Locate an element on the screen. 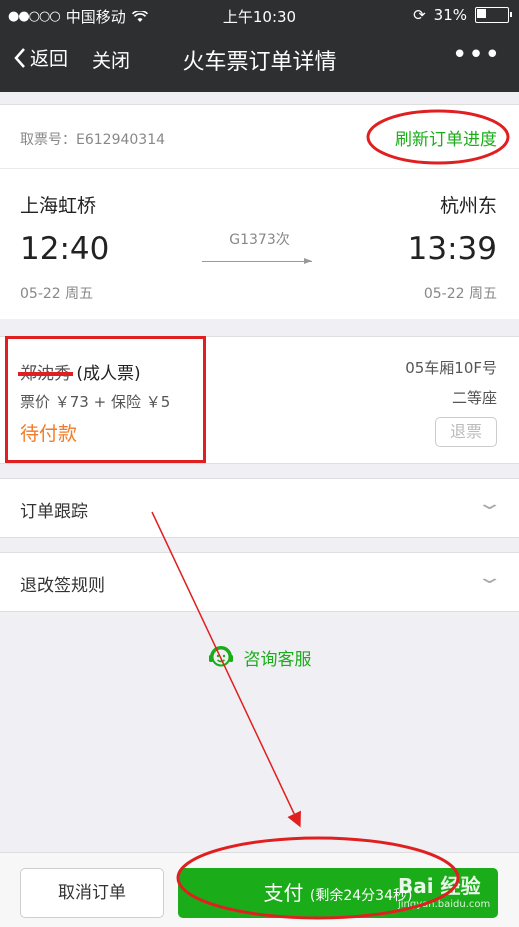 The image size is (519, 927). departure-time: 12:40 is located at coordinates (65, 249).